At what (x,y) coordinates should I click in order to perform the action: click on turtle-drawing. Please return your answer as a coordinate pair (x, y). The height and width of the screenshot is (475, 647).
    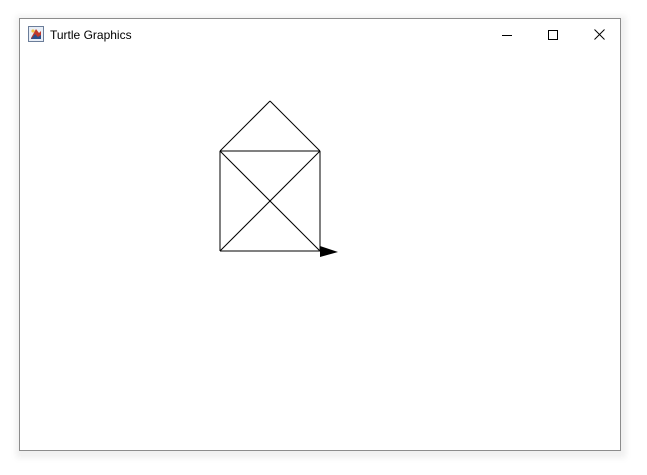
    Looking at the image, I should click on (278, 178).